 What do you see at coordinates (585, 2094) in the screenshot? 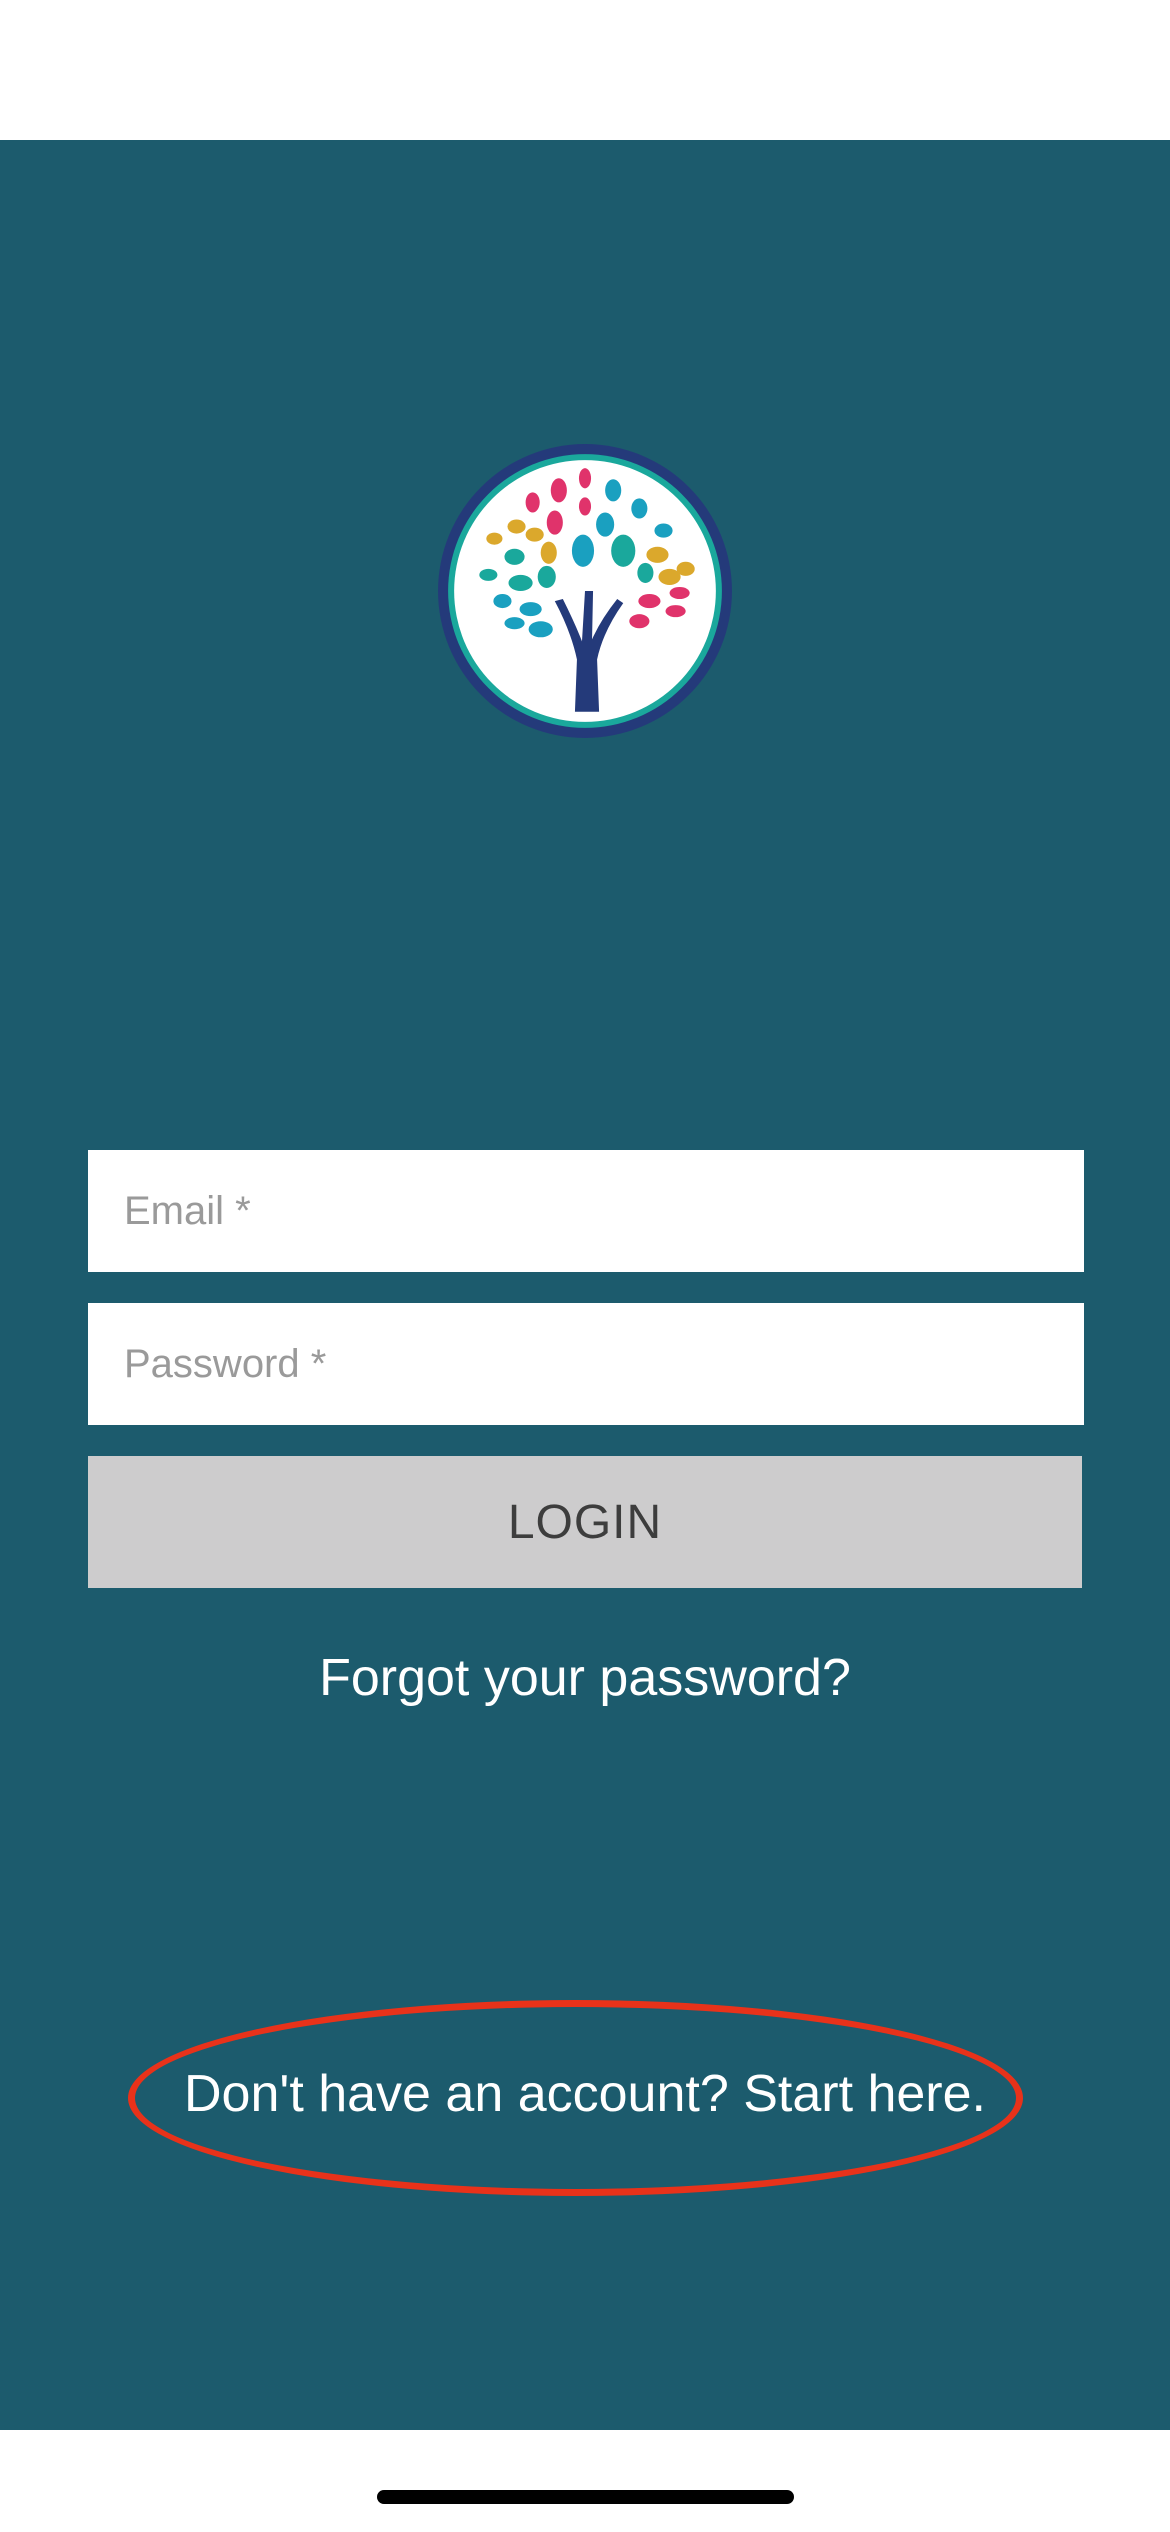
I see `signup-link: Don't have an account? Start here.` at bounding box center [585, 2094].